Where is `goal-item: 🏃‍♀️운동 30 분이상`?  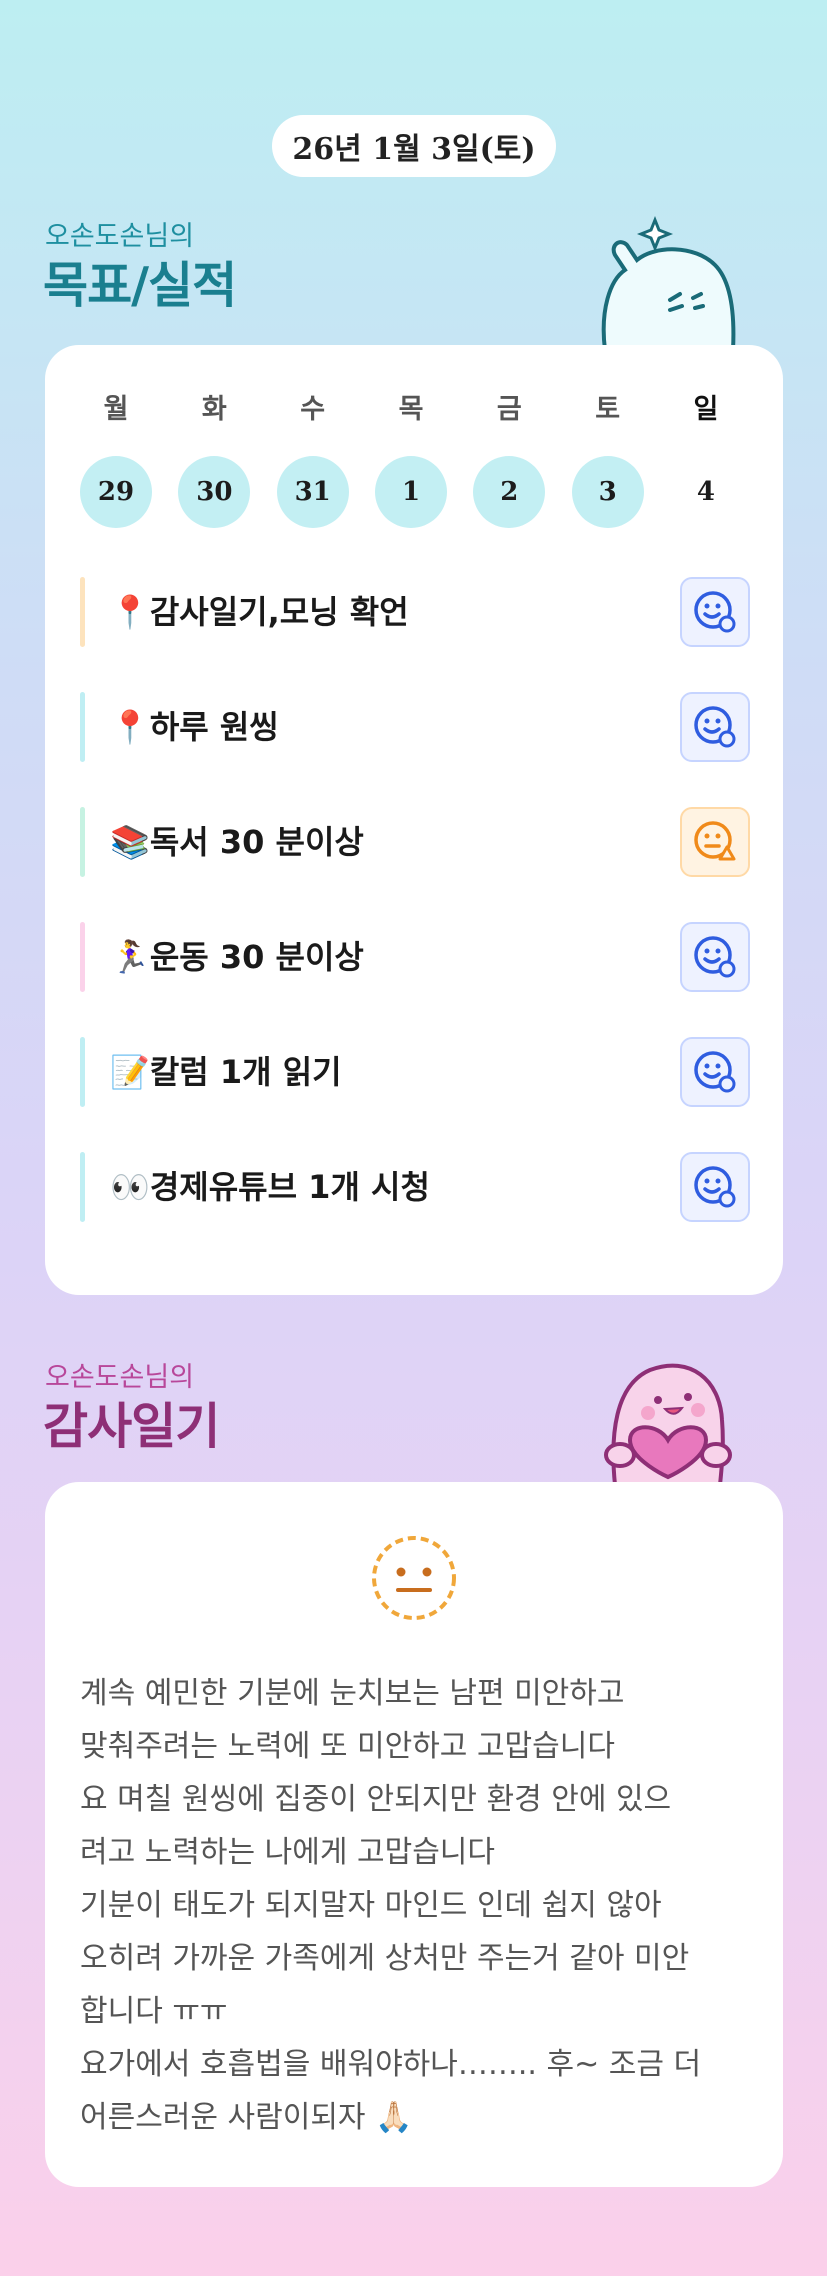
goal-item: 🏃‍♀️운동 30 분이상 is located at coordinates (415, 957).